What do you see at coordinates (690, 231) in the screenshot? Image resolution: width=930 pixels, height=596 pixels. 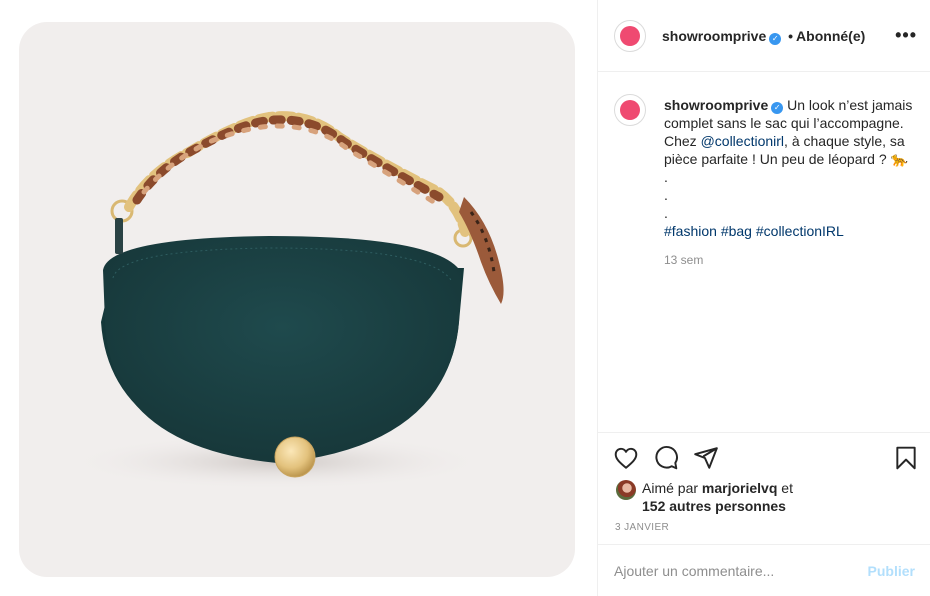 I see `hashtag-link: #fashion` at bounding box center [690, 231].